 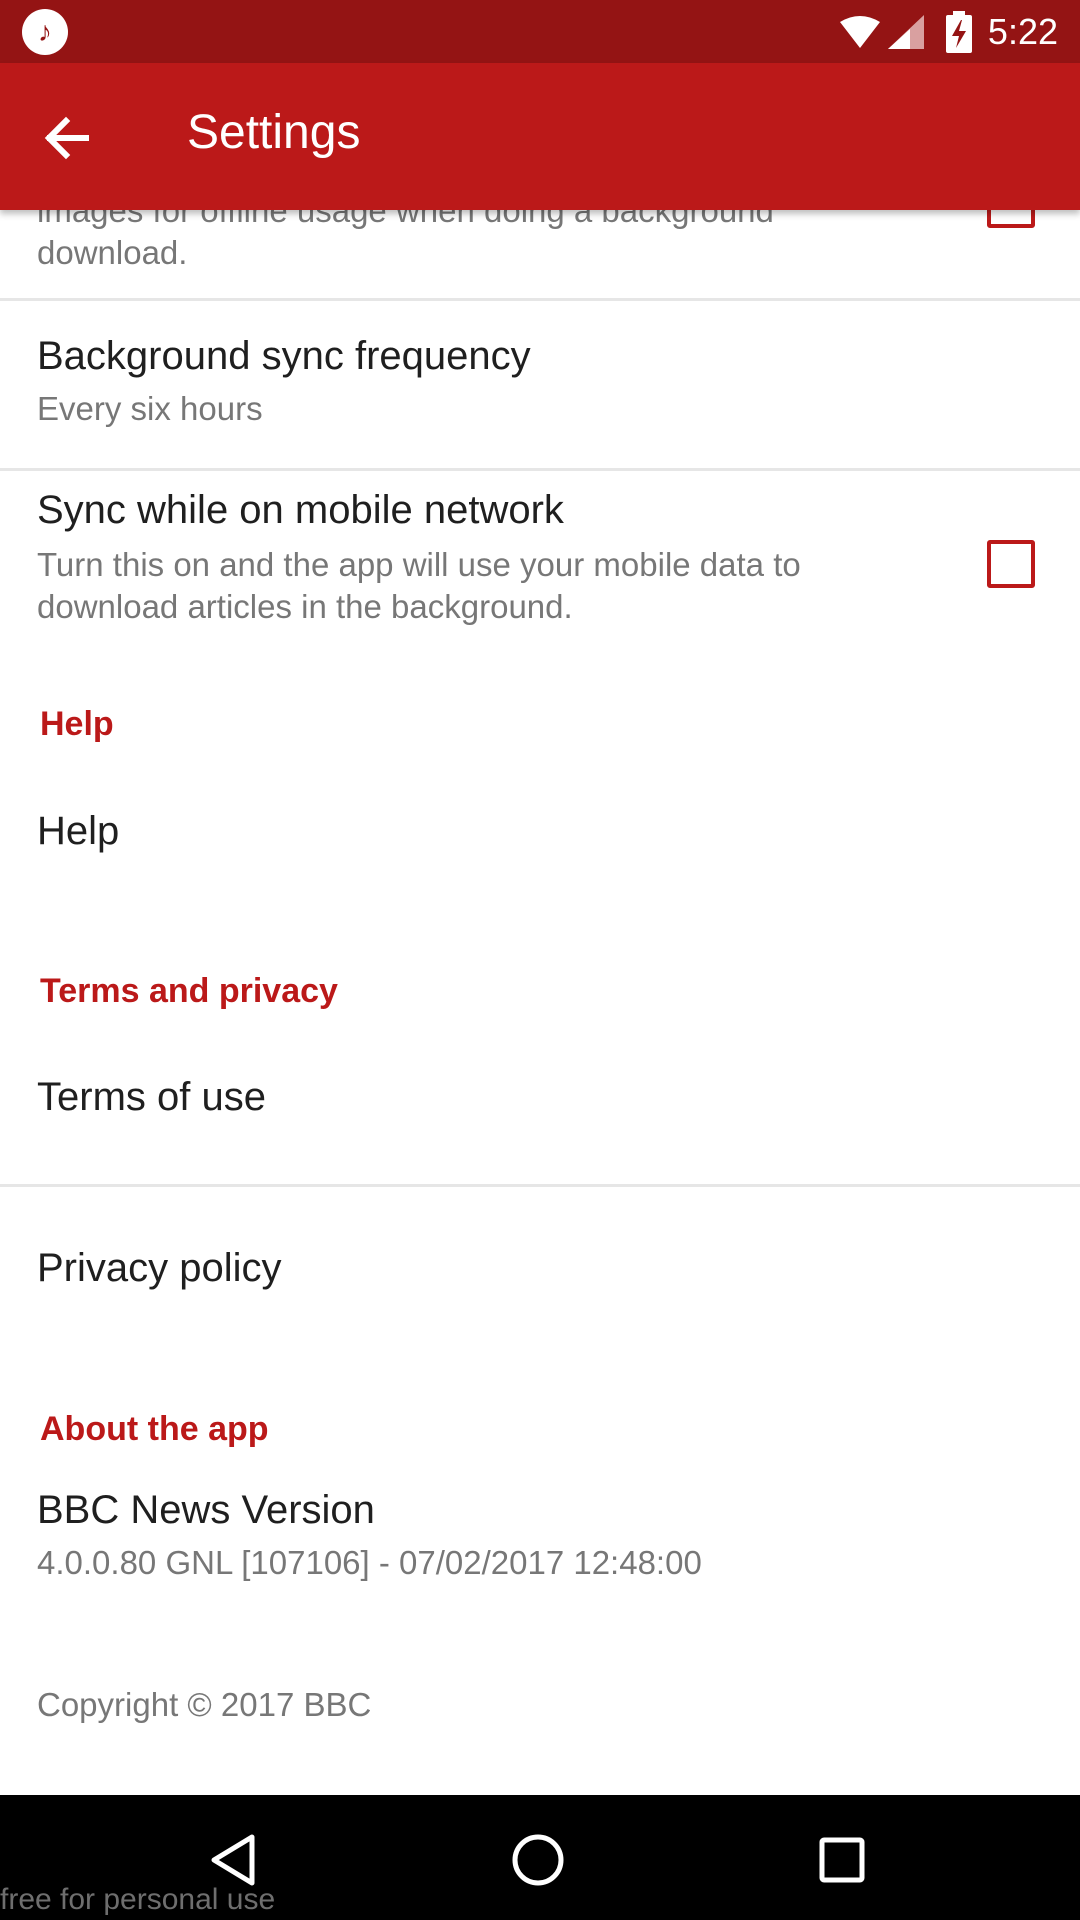 What do you see at coordinates (204, 1704) in the screenshot?
I see `copyright-text: Copyright © 2017 BBC` at bounding box center [204, 1704].